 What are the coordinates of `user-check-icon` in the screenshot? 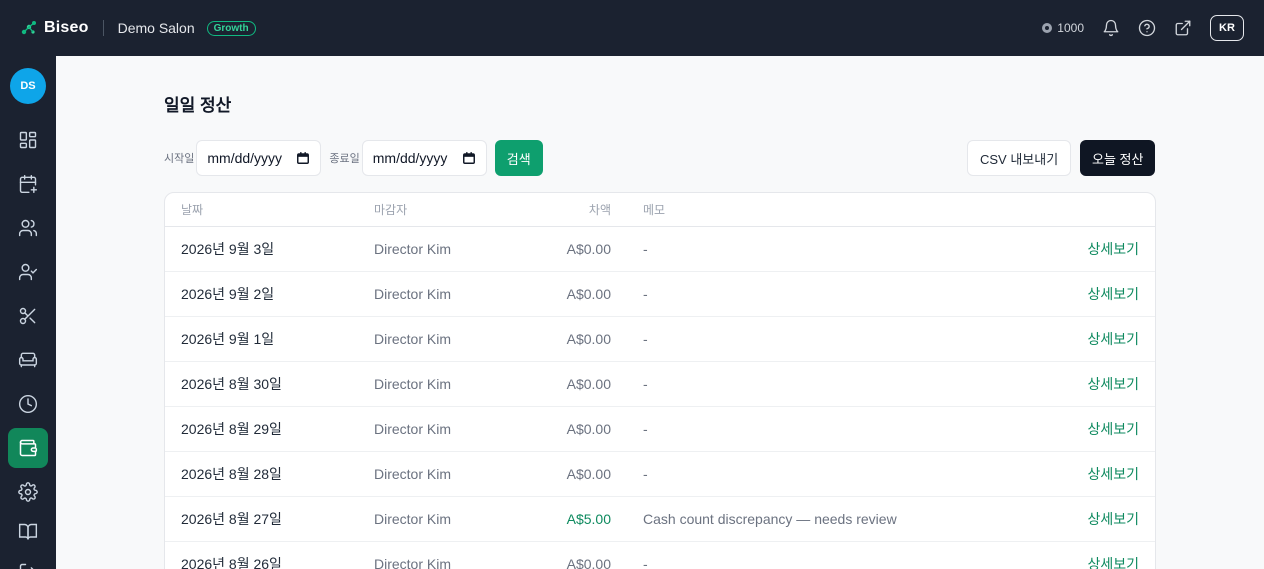 It's located at (28, 272).